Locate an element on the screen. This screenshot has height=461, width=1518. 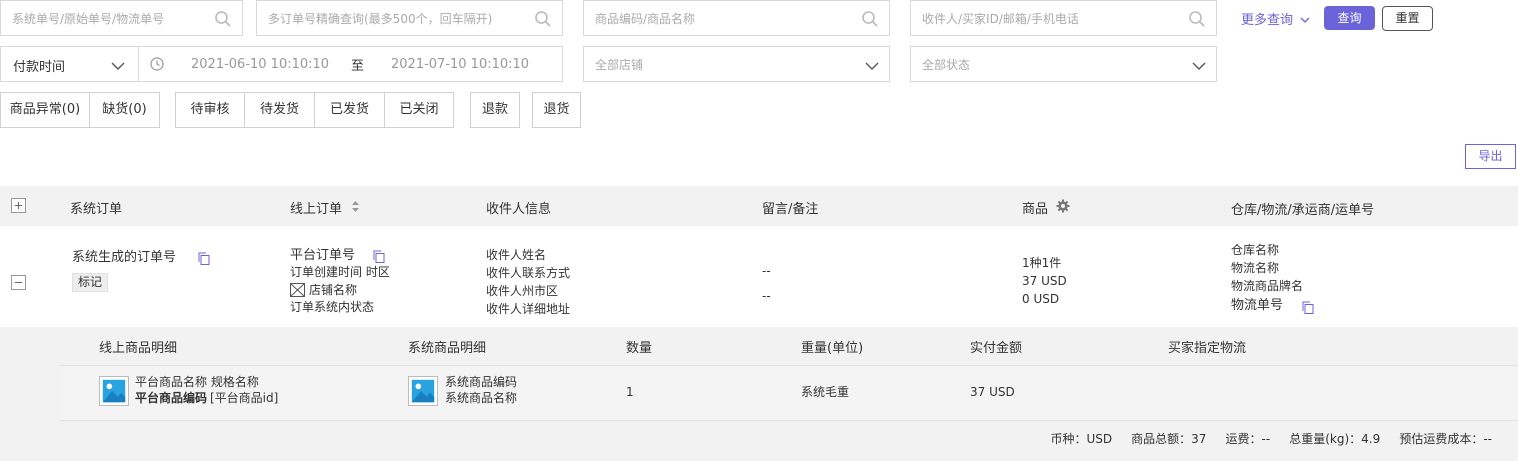
detail-header-quantity: 数量 is located at coordinates (639, 348).